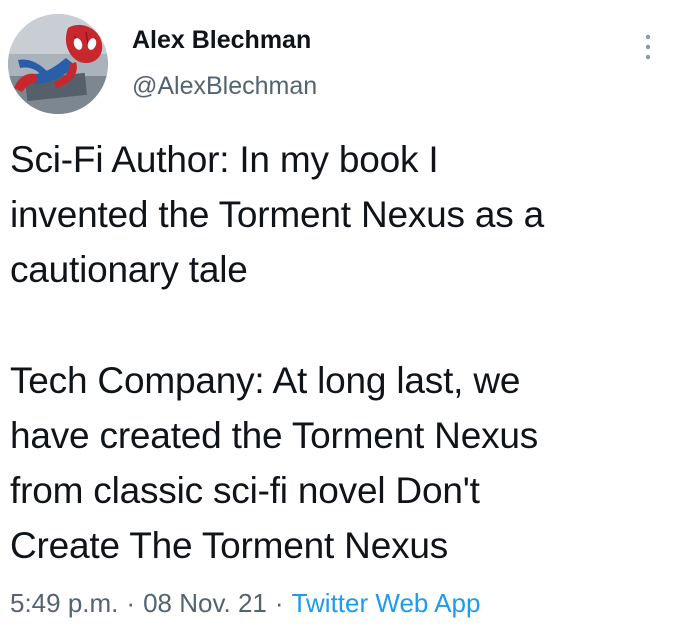 The height and width of the screenshot is (640, 680). I want to click on spiderman-avatar-image, so click(58, 64).